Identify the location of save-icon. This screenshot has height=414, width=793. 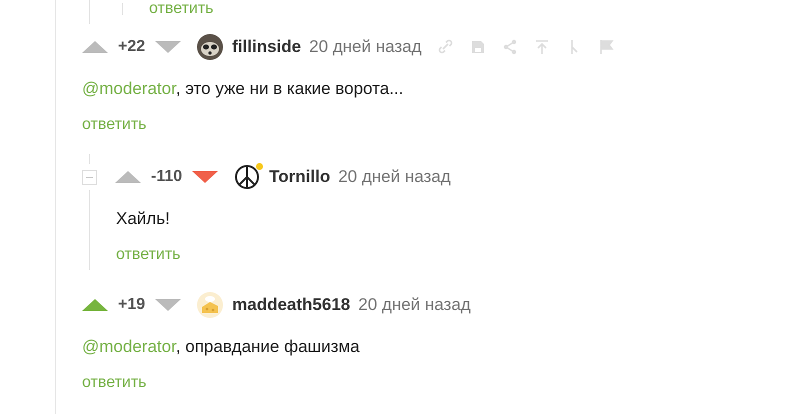
(478, 47).